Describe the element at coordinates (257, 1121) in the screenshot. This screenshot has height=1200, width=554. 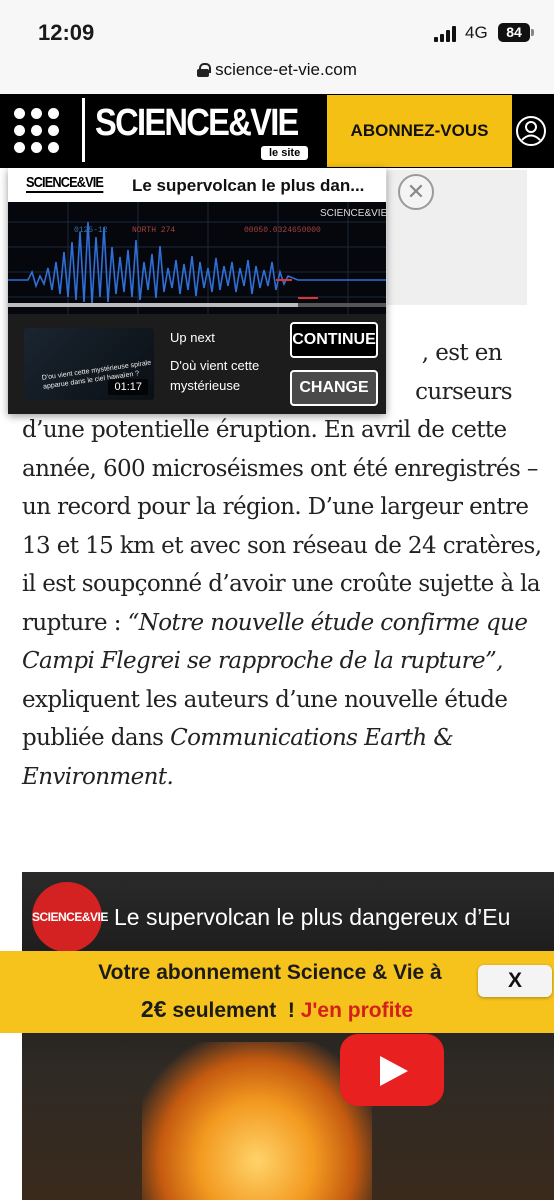
I see `lava-eruption-image` at that location.